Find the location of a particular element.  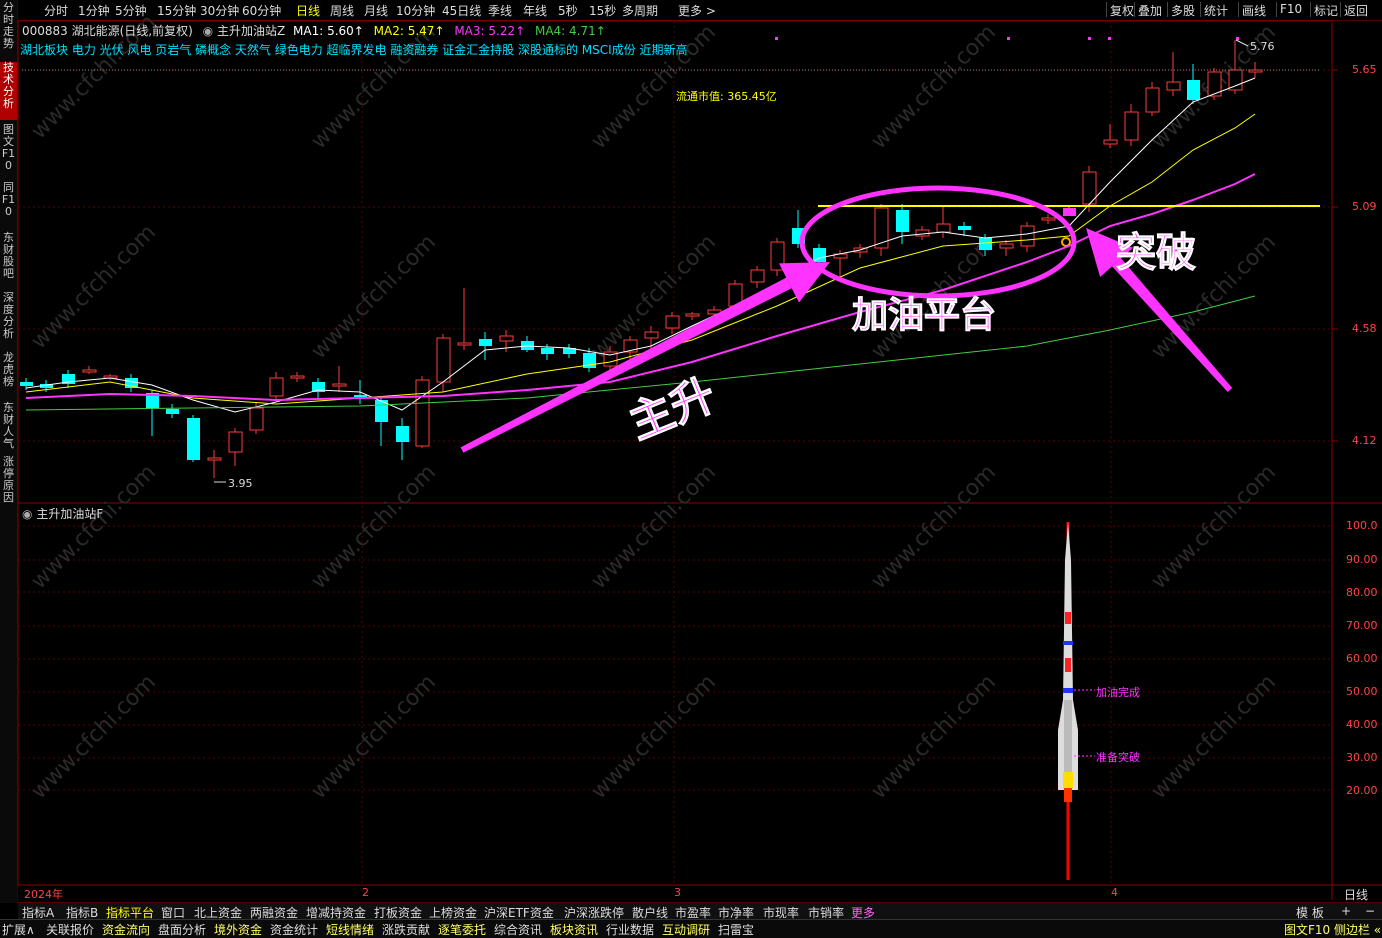

status-tab-3: 盘面分析 is located at coordinates (182, 929).